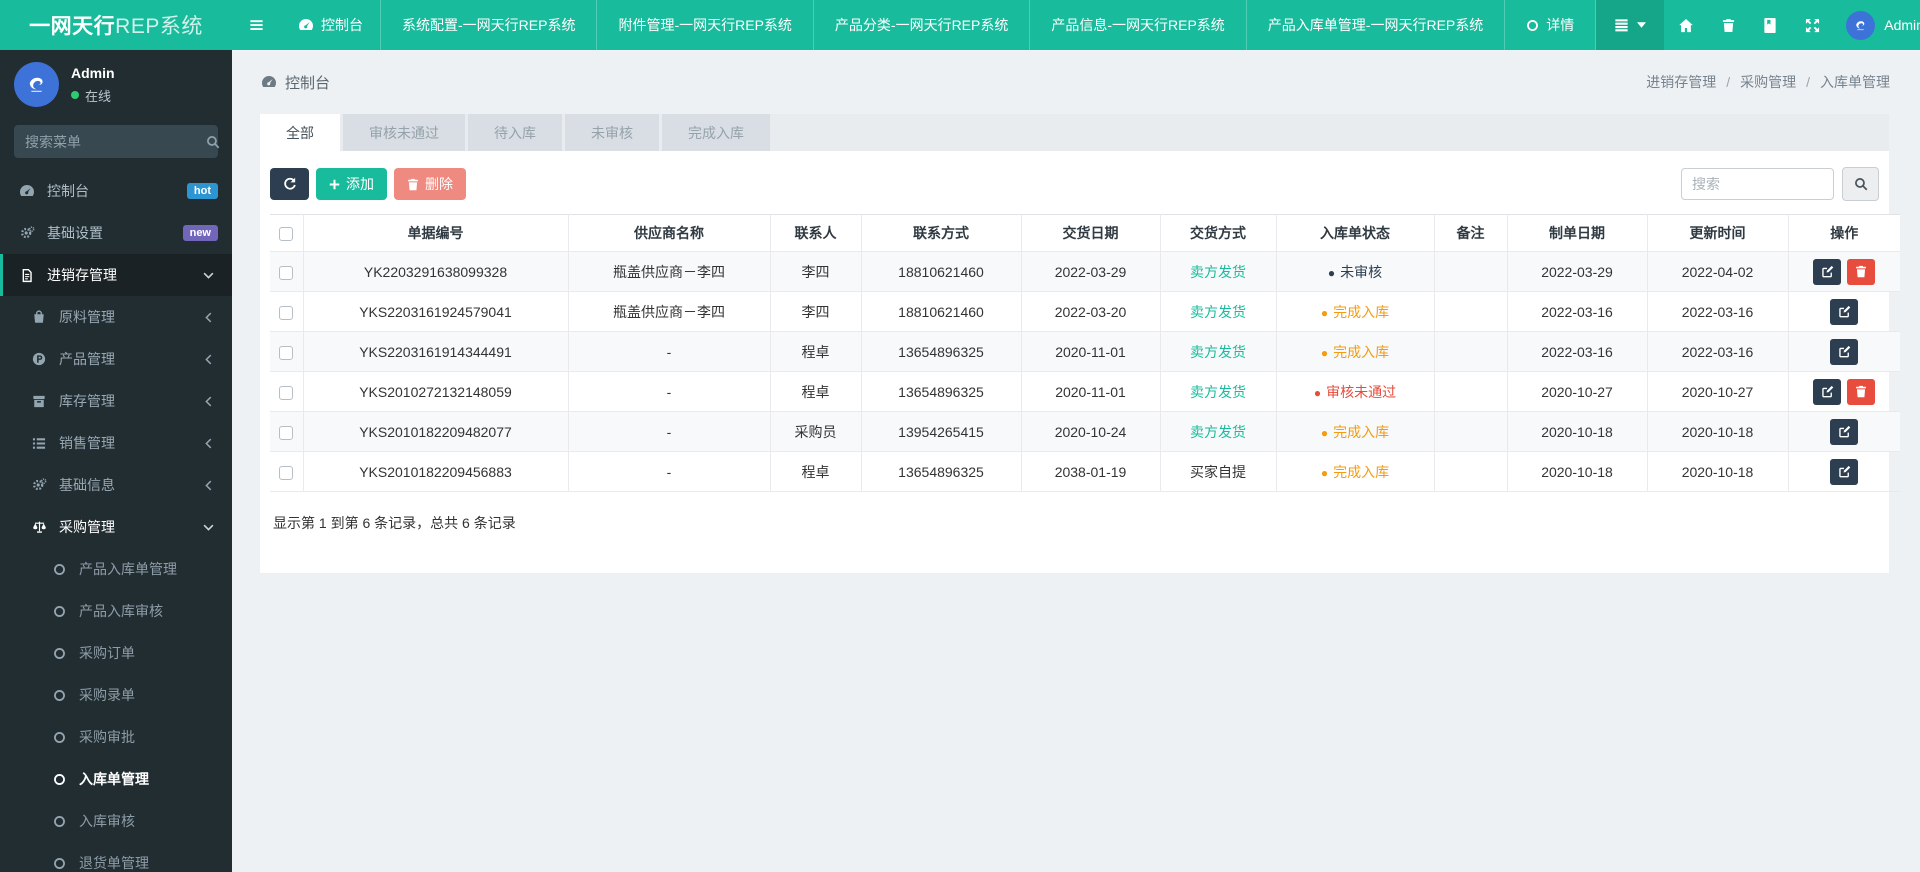 The image size is (1920, 872). I want to click on column-header: 制单日期, so click(1577, 233).